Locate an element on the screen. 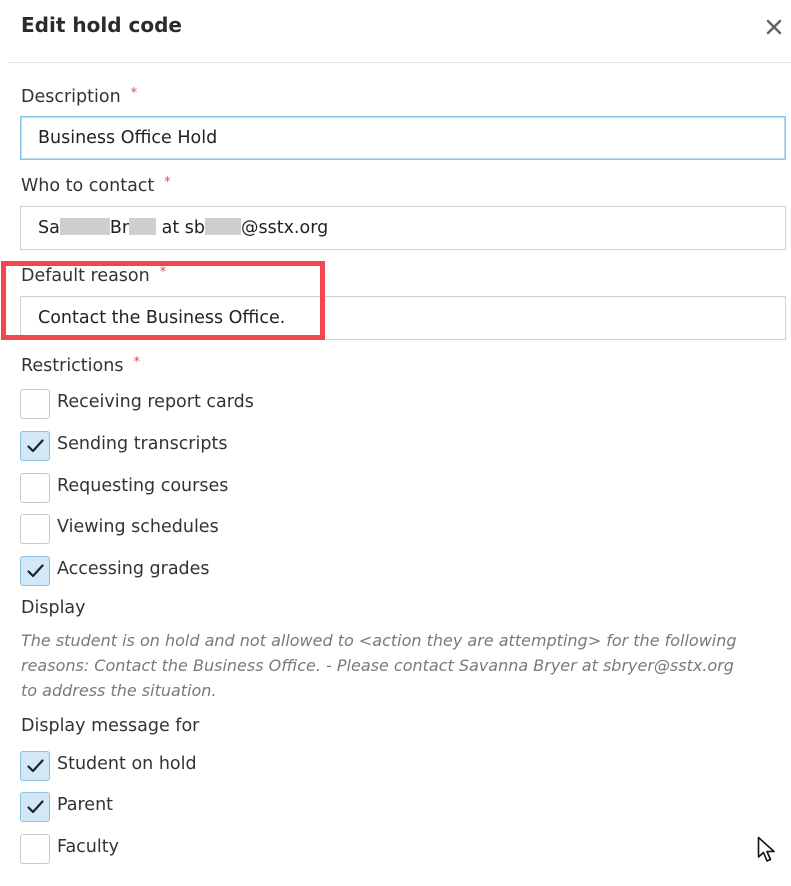 The height and width of the screenshot is (886, 791). checkbox-label: Faculty is located at coordinates (88, 847).